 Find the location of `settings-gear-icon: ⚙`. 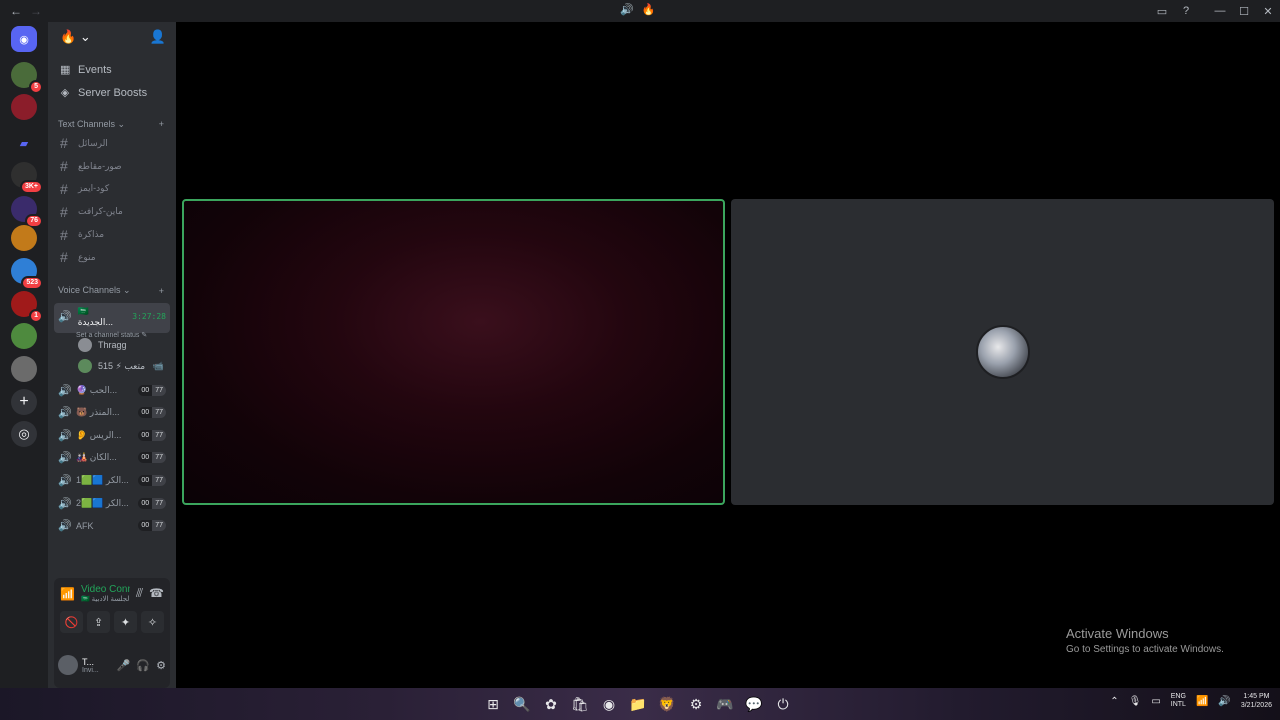

settings-gear-icon: ⚙ is located at coordinates (161, 665).